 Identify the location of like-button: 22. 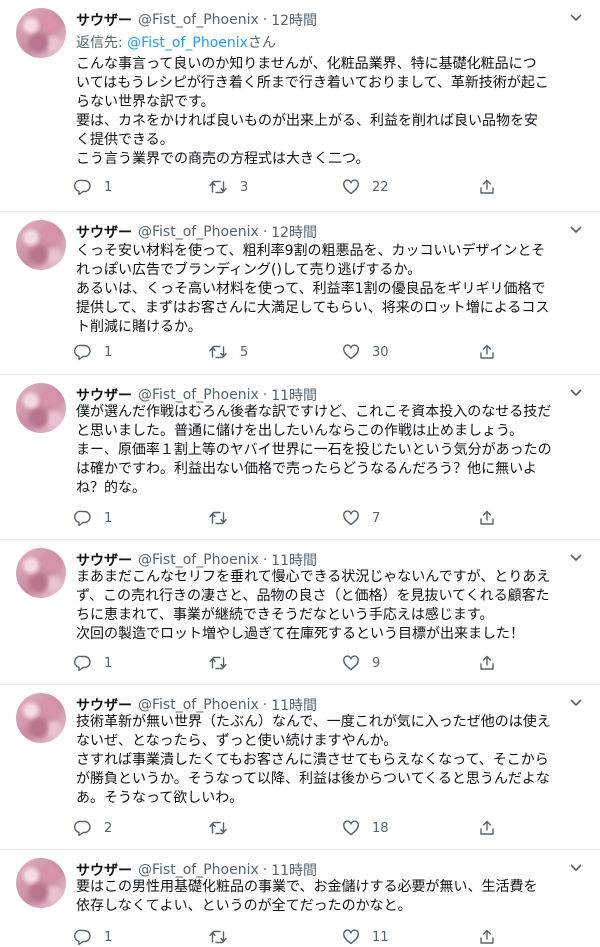
(365, 187).